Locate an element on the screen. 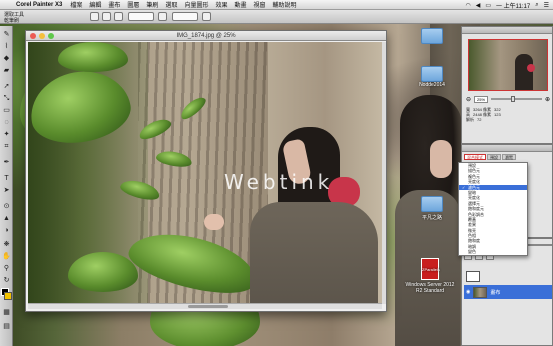  marquee-oval-icon is located at coordinates (118, 16).